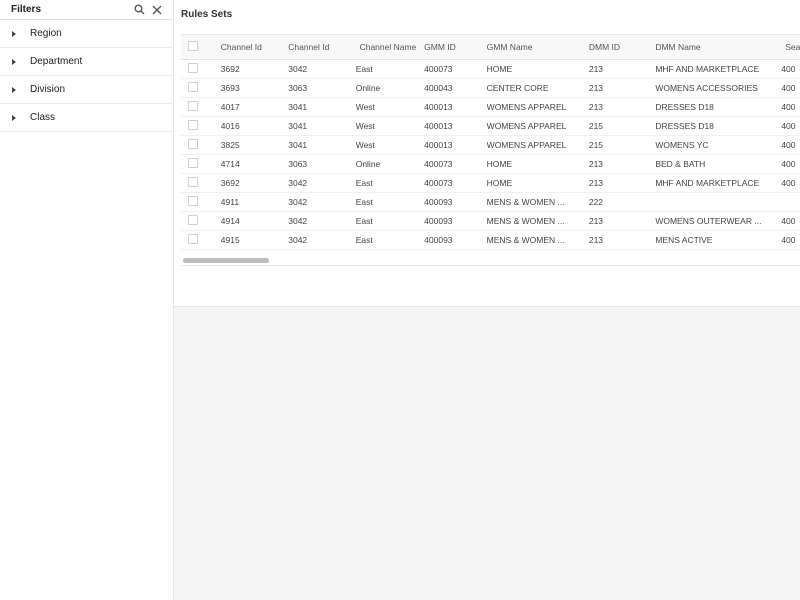 Image resolution: width=800 pixels, height=600 pixels. Describe the element at coordinates (26, 9) in the screenshot. I see `filters-title: Filters` at that location.